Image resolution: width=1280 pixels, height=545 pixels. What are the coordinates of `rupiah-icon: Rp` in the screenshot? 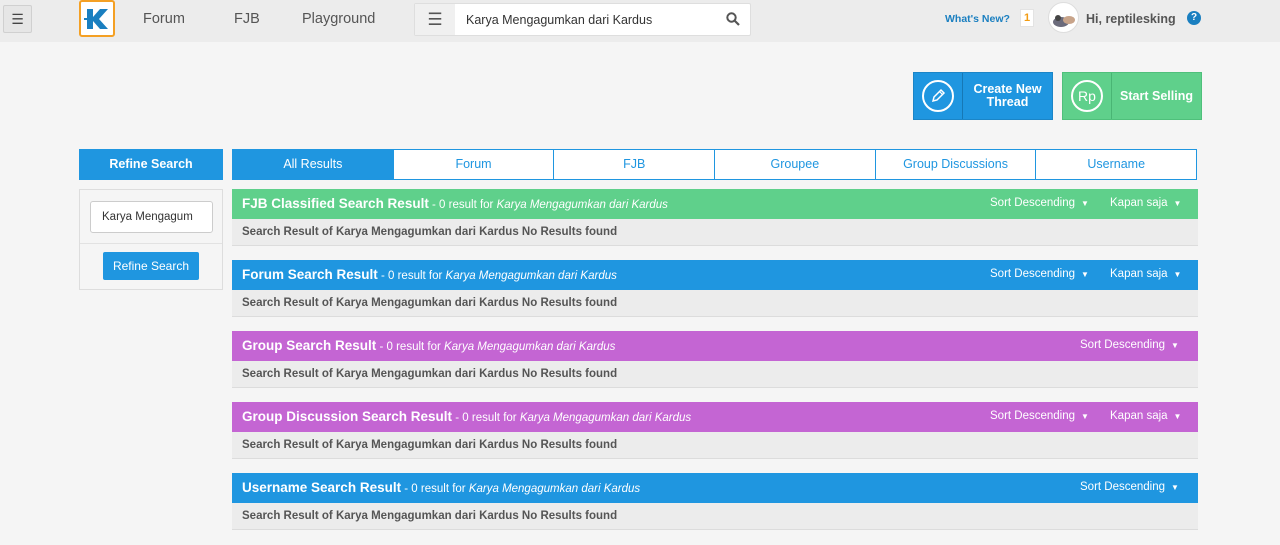 It's located at (1087, 96).